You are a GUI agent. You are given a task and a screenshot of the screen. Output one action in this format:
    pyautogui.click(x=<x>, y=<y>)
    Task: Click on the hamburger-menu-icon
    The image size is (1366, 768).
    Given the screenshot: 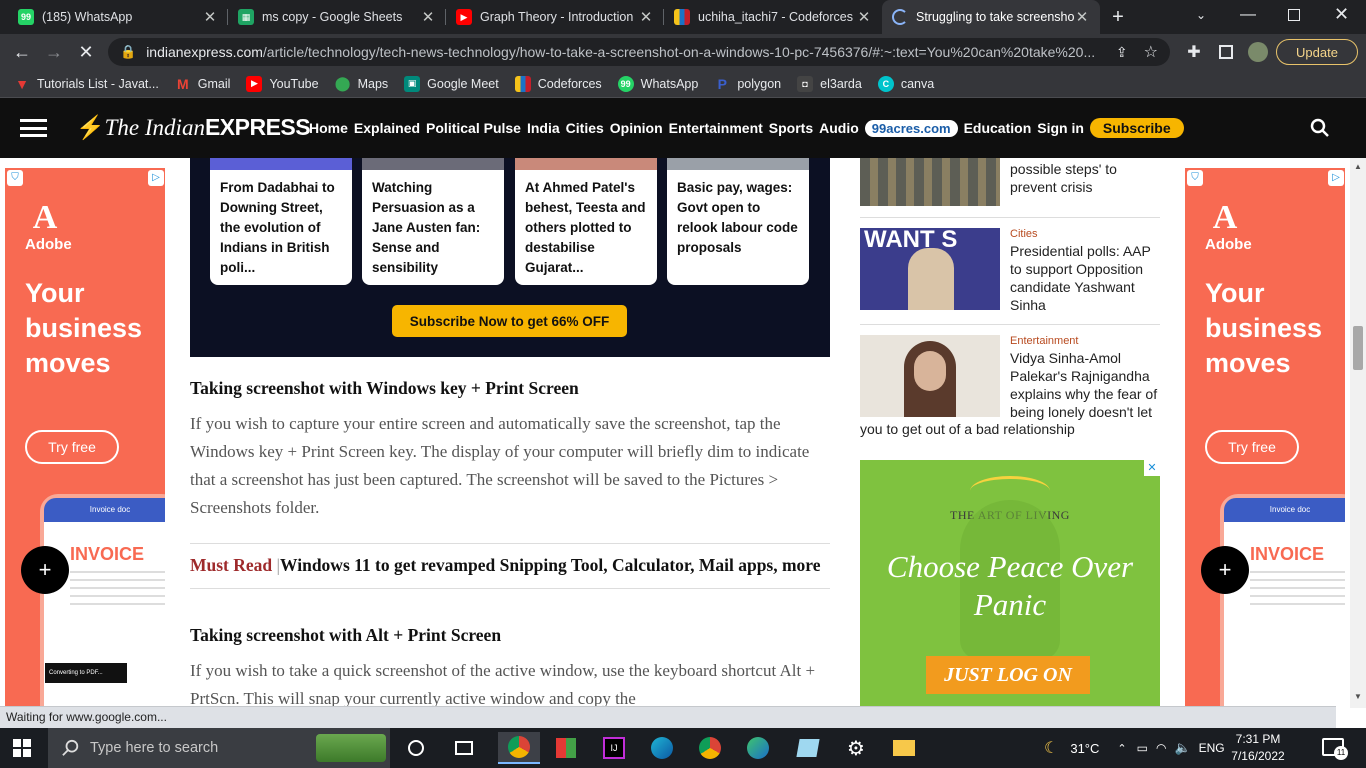 What is the action you would take?
    pyautogui.click(x=33, y=128)
    